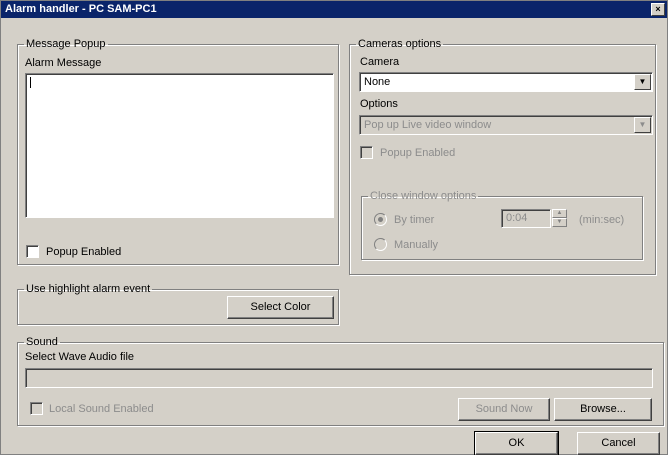  What do you see at coordinates (88, 289) in the screenshot?
I see `highlight-alarm-legend: Use highlight alarm event` at bounding box center [88, 289].